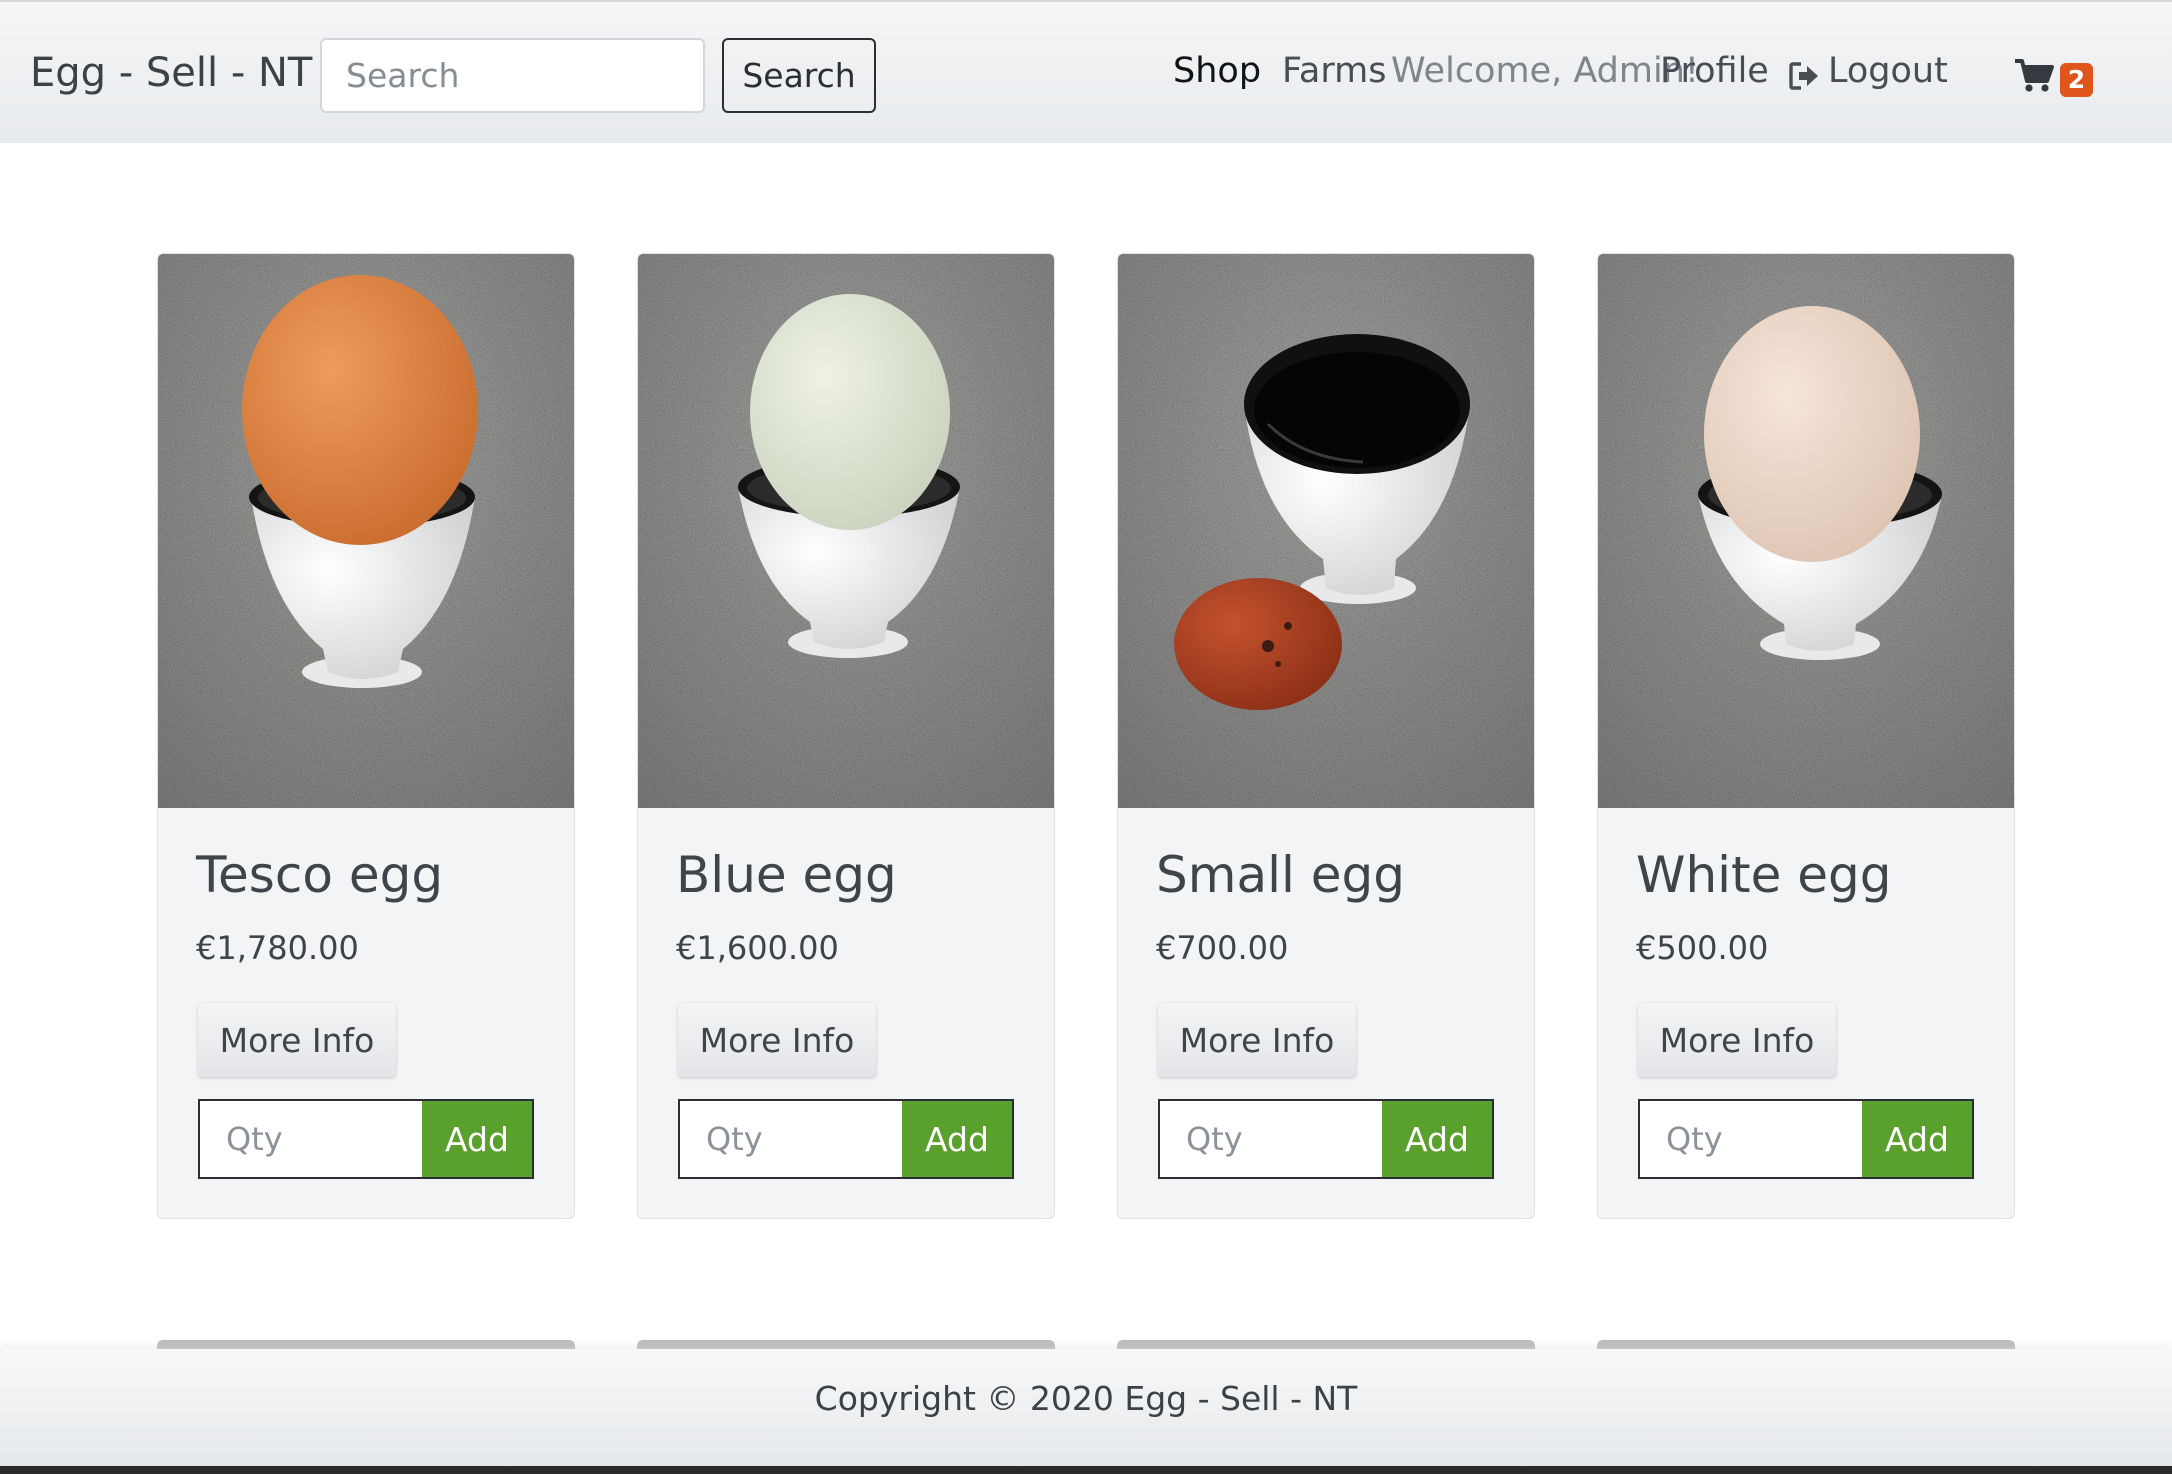 The width and height of the screenshot is (2172, 1474). Describe the element at coordinates (786, 875) in the screenshot. I see `product-name: Blue egg` at that location.